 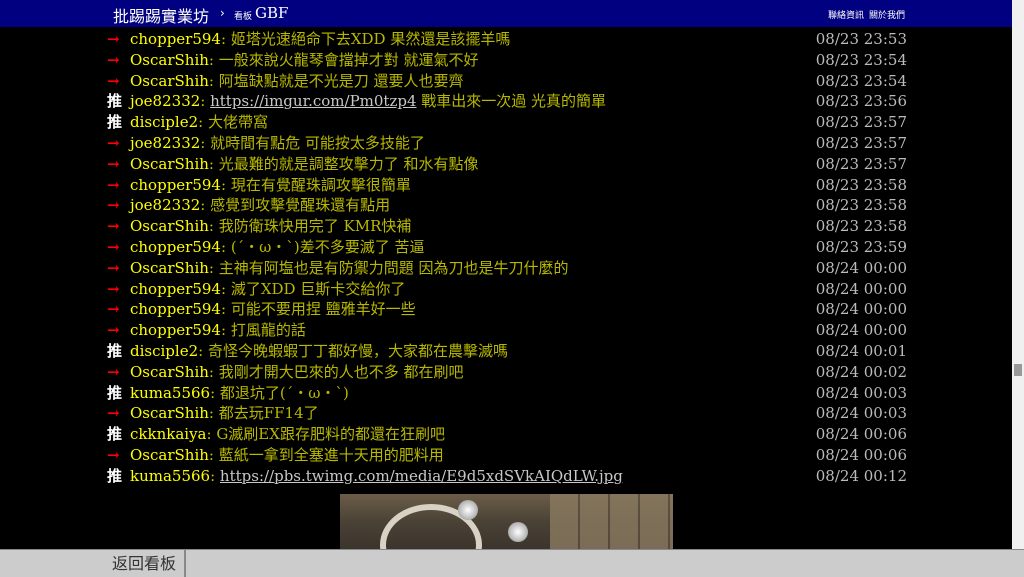 I want to click on push-text: (´・ω・`)差不多要滅了 苦逼, so click(x=327, y=247).